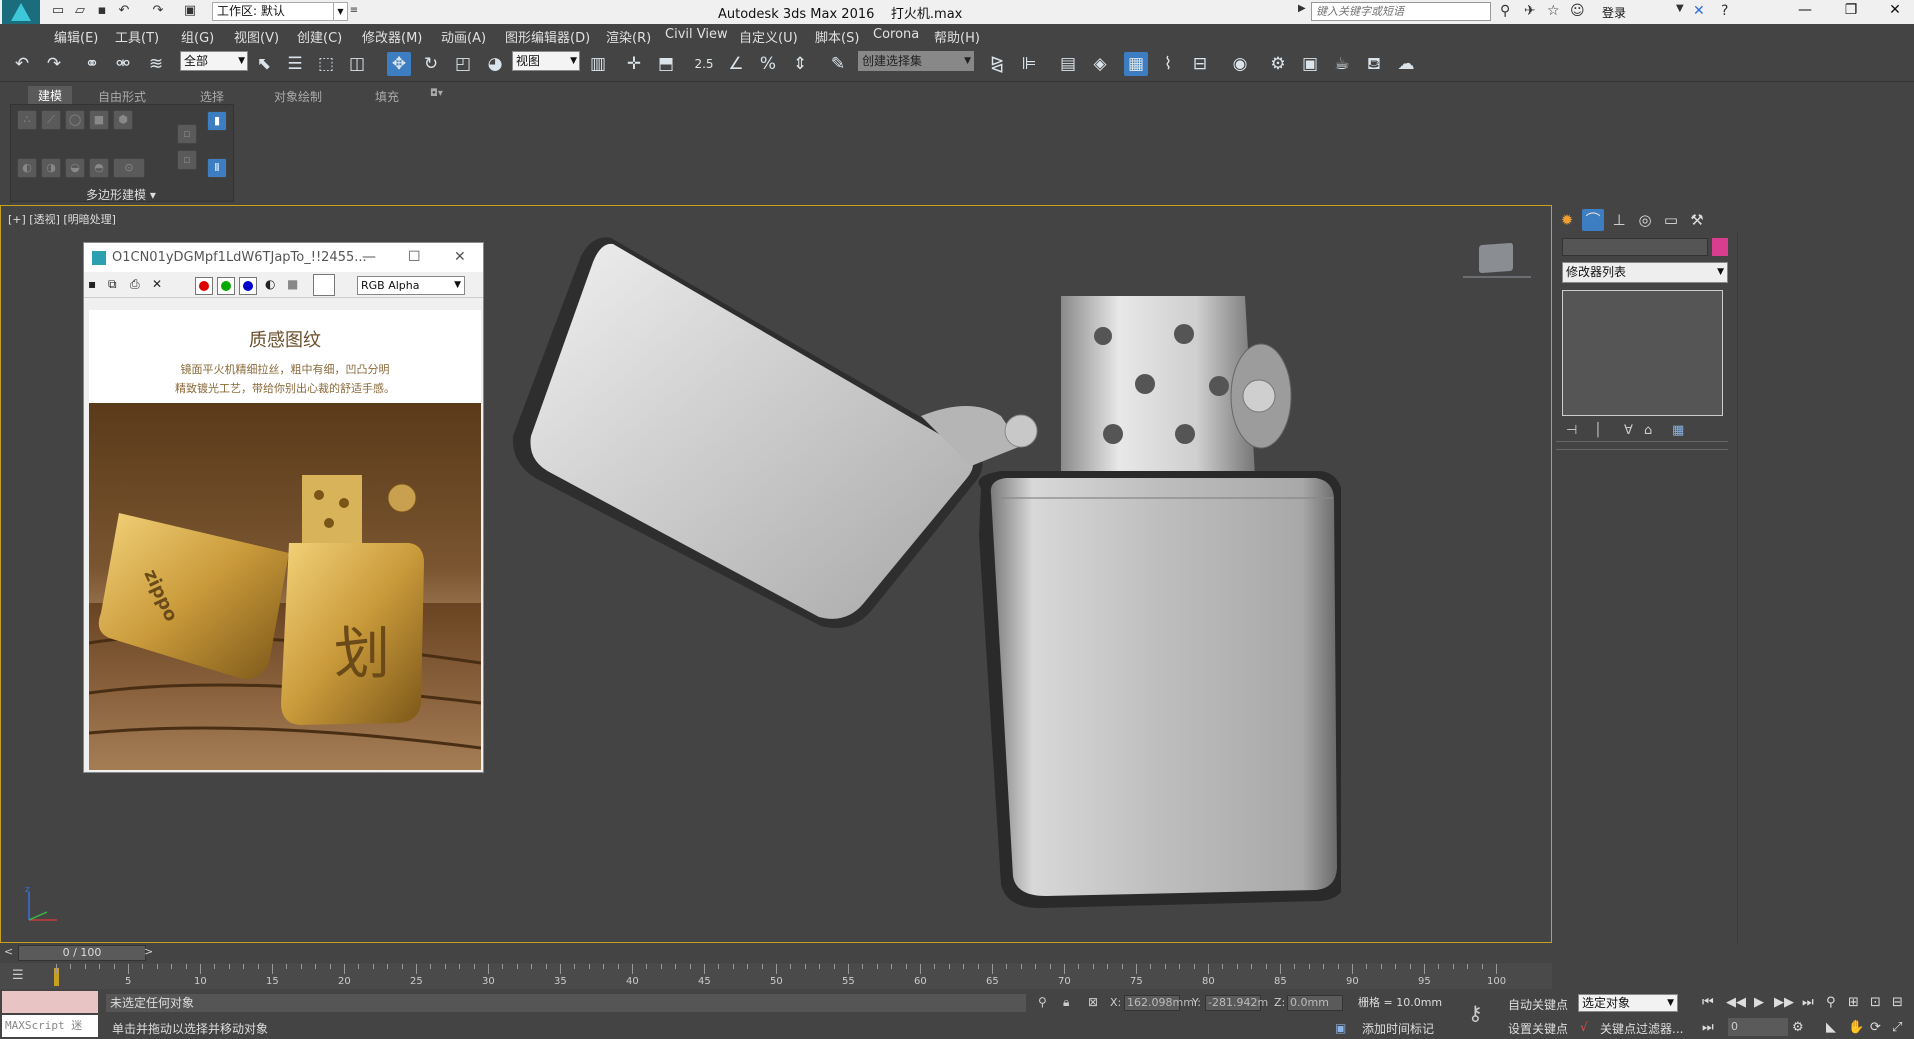  What do you see at coordinates (99, 120) in the screenshot?
I see `polygon-icon: ■` at bounding box center [99, 120].